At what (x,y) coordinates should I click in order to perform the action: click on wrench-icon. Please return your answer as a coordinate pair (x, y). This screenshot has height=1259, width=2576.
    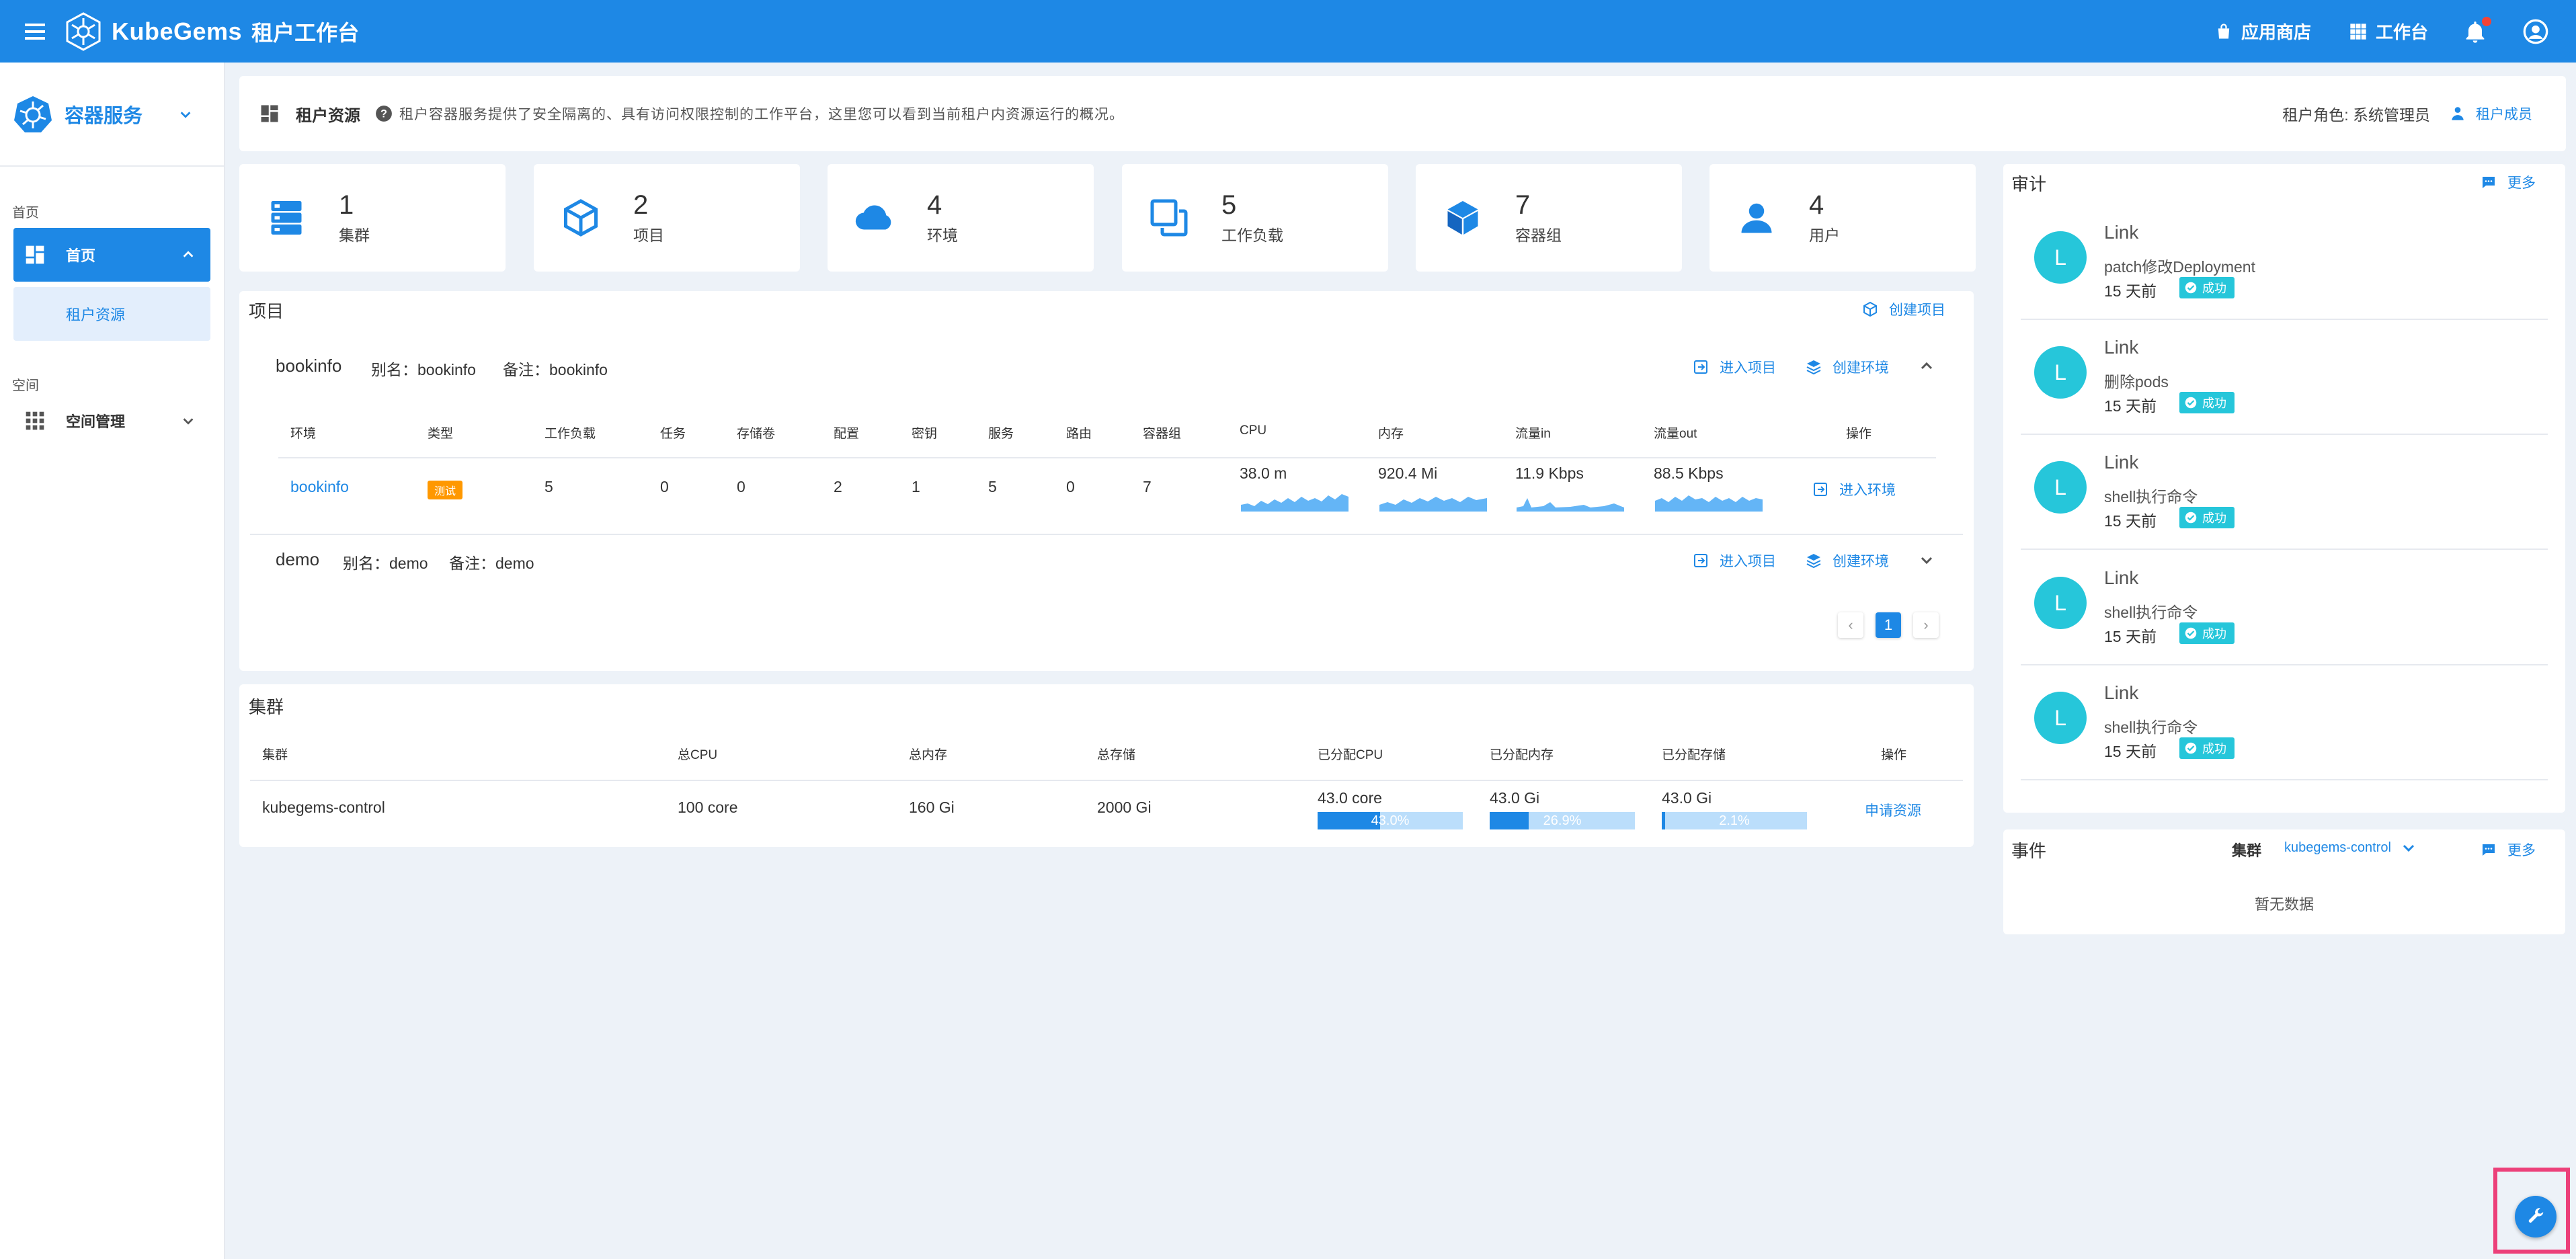
    Looking at the image, I should click on (2536, 1216).